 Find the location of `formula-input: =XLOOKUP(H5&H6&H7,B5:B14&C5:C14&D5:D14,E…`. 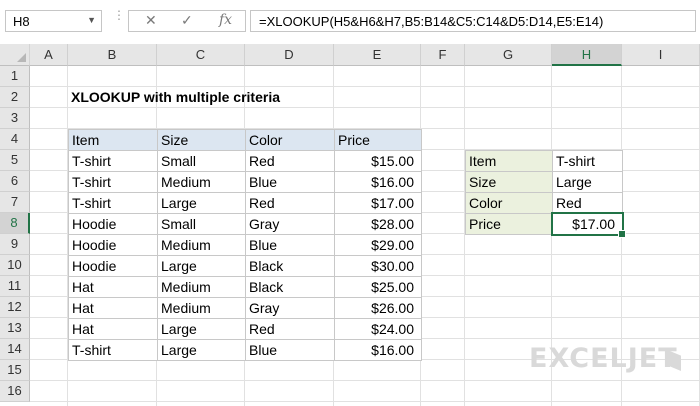

formula-input: =XLOOKUP(H5&H6&H7,B5:B14&C5:C14&D5:D14,E… is located at coordinates (473, 21).